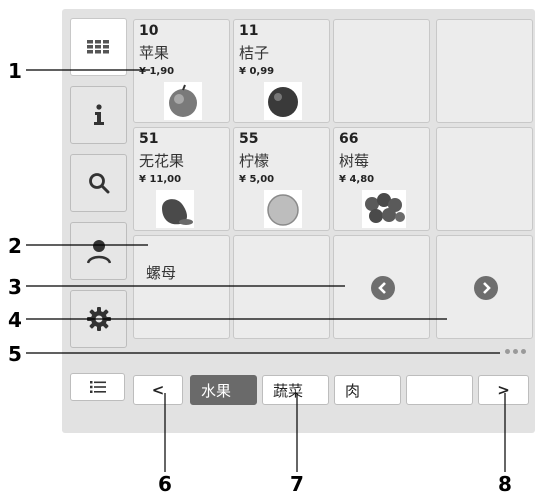 The width and height of the screenshot is (545, 496). What do you see at coordinates (15, 354) in the screenshot?
I see `callout-5: 5` at bounding box center [15, 354].